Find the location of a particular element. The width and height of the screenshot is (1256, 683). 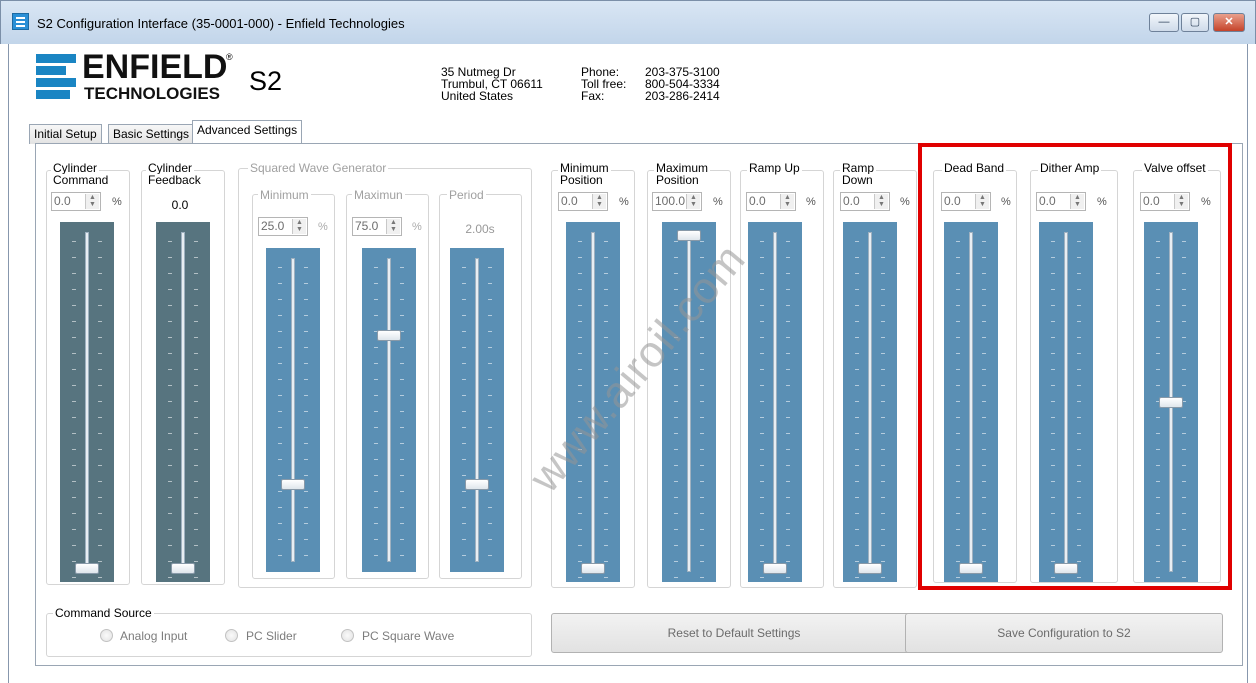

ramp-up-value: 0.0 is located at coordinates (757, 201).